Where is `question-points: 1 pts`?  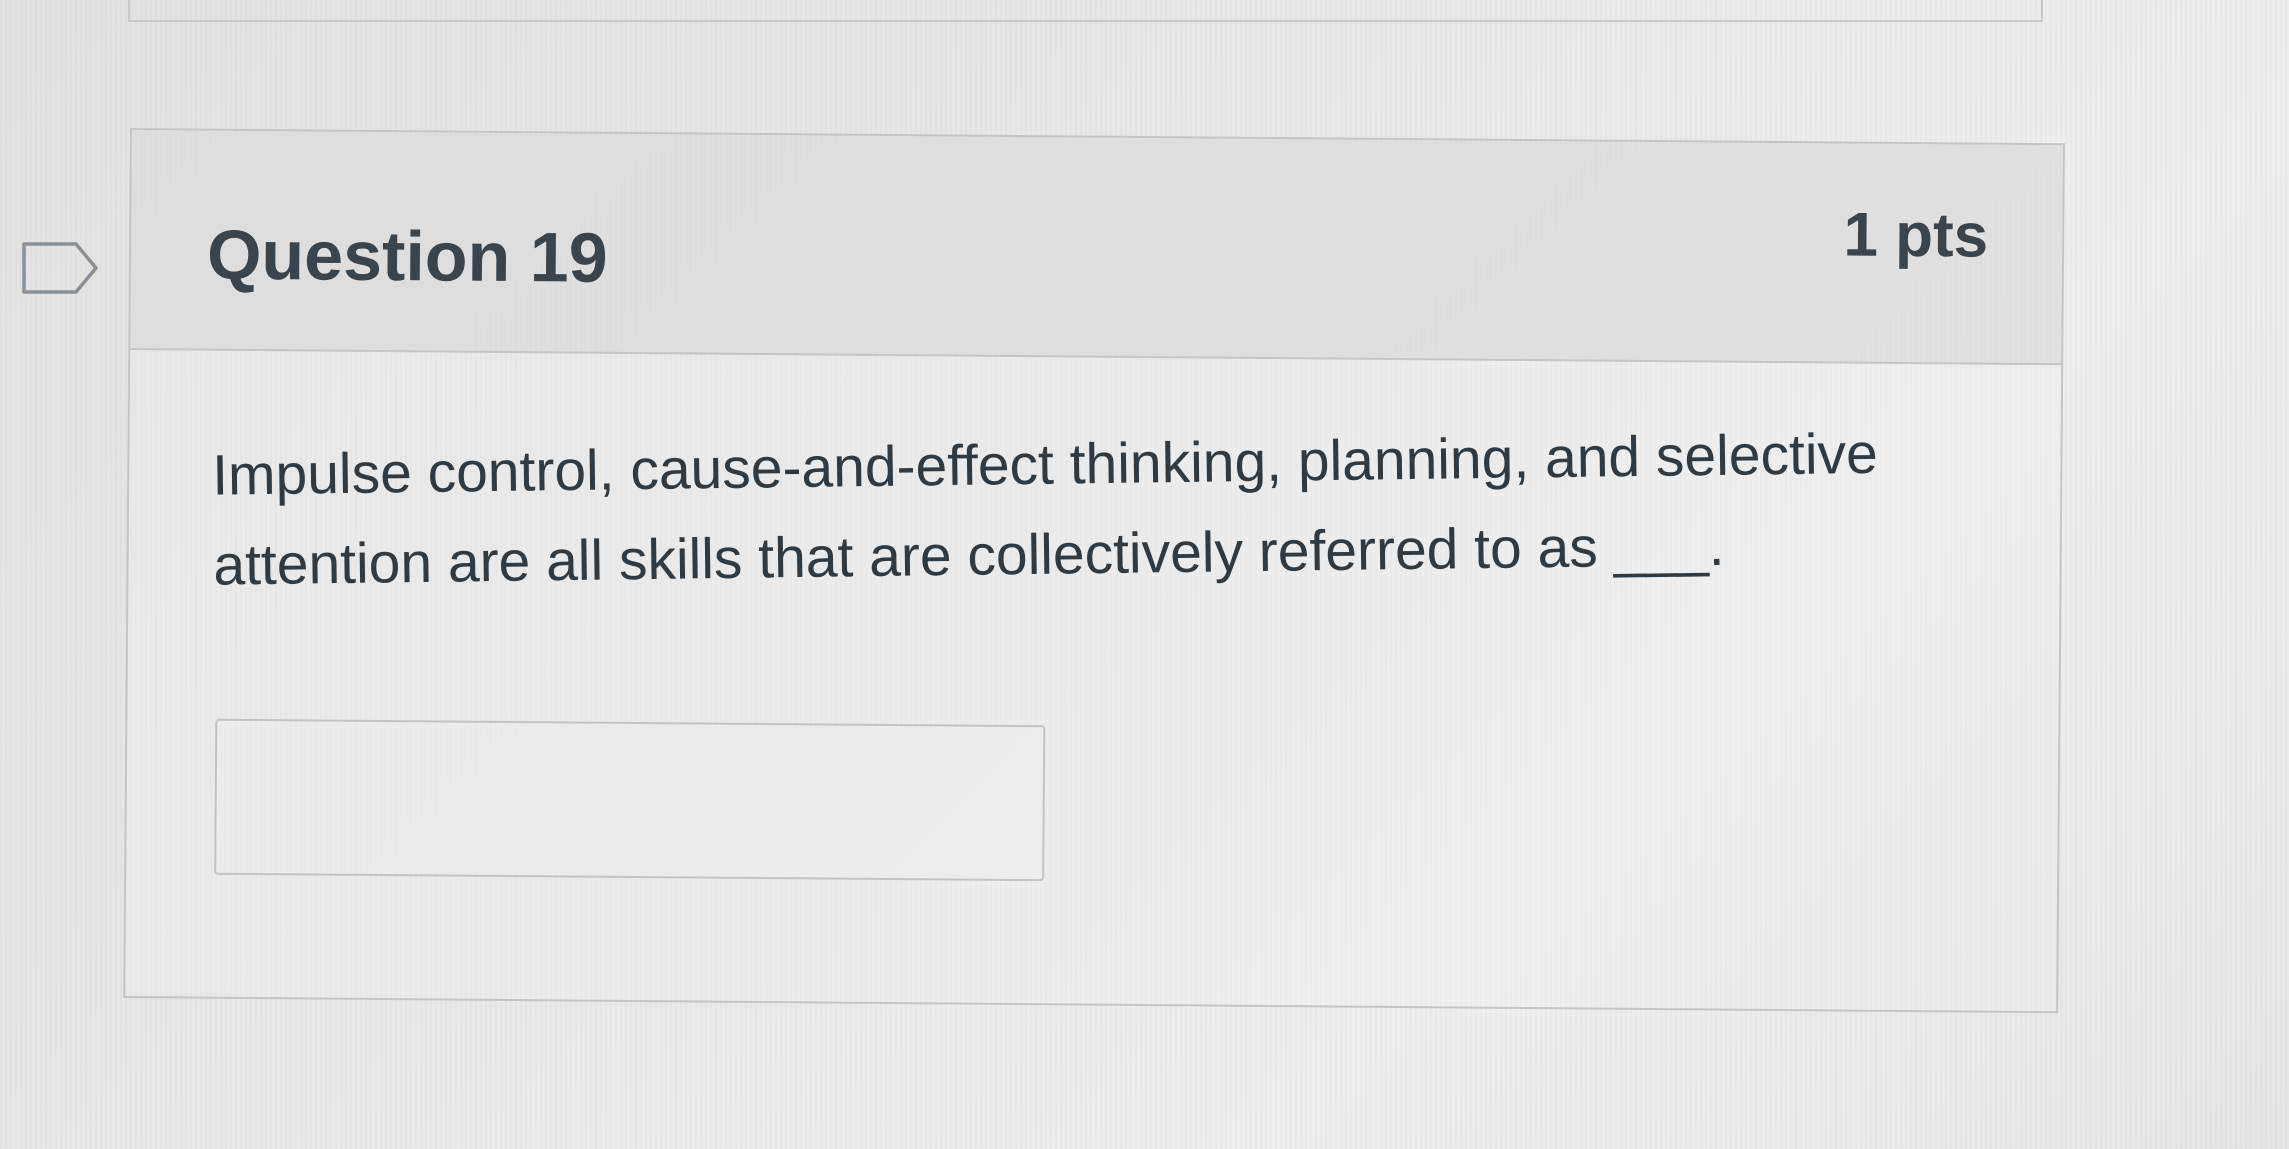 question-points: 1 pts is located at coordinates (1916, 235).